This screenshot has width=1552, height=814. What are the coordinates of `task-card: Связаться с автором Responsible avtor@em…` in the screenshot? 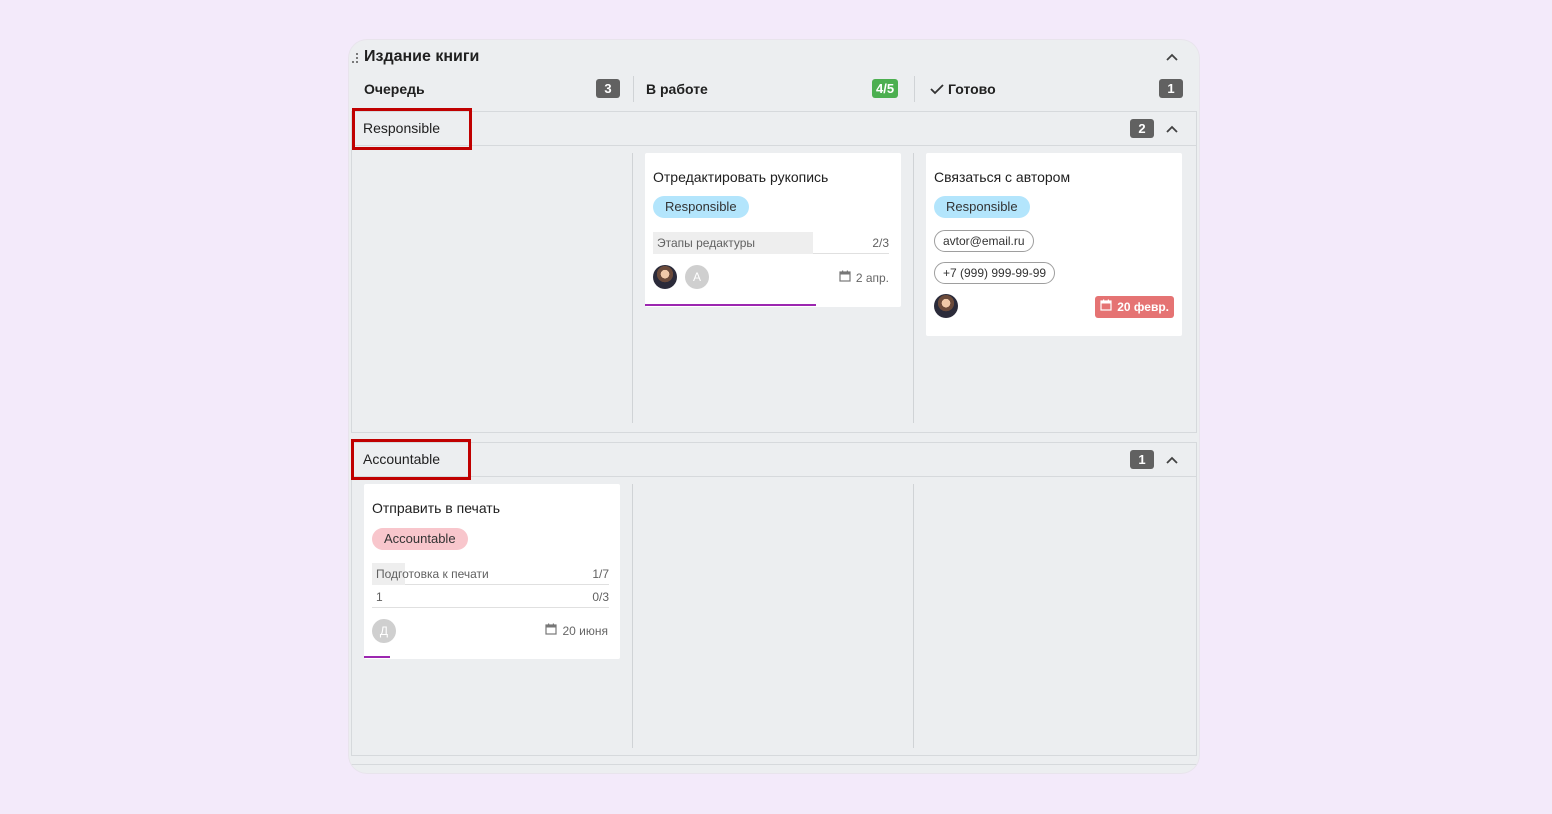 It's located at (1054, 244).